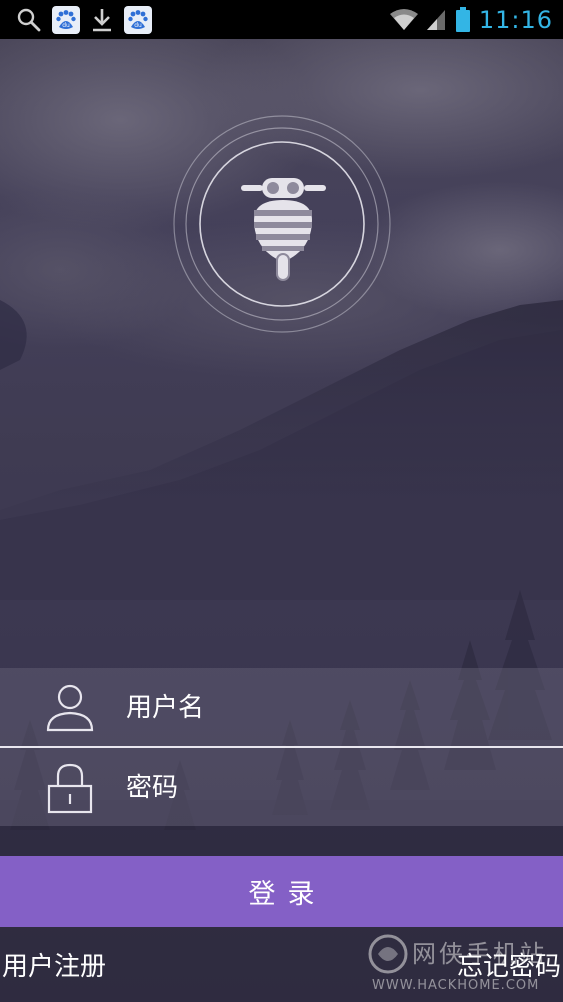  Describe the element at coordinates (281, 841) in the screenshot. I see `form-spacer` at that location.